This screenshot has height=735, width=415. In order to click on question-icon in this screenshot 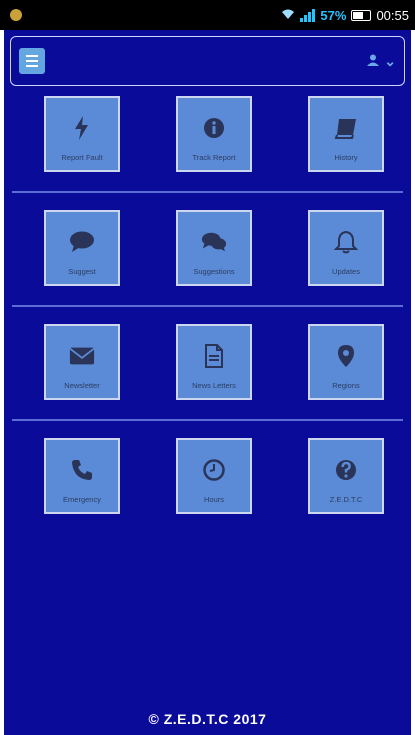, I will do `click(346, 470)`.